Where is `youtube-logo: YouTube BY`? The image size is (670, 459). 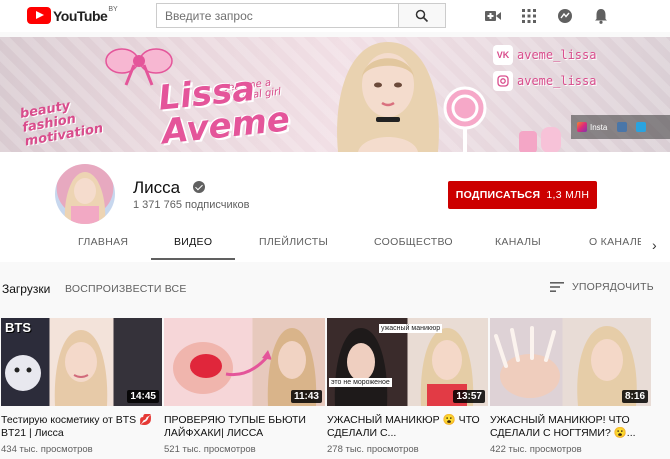
youtube-logo: YouTube BY is located at coordinates (72, 15).